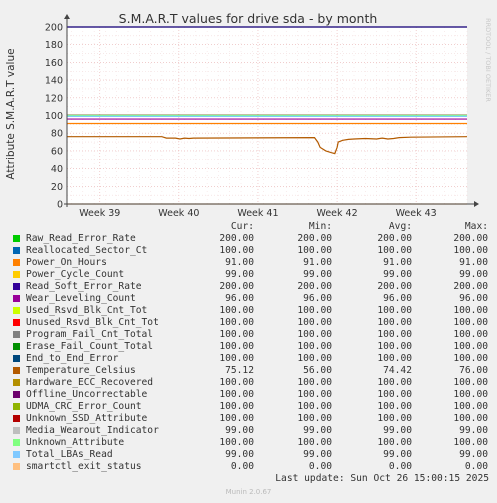 The image size is (497, 503). What do you see at coordinates (54, 98) in the screenshot?
I see `y-tick-label: 120` at bounding box center [54, 98].